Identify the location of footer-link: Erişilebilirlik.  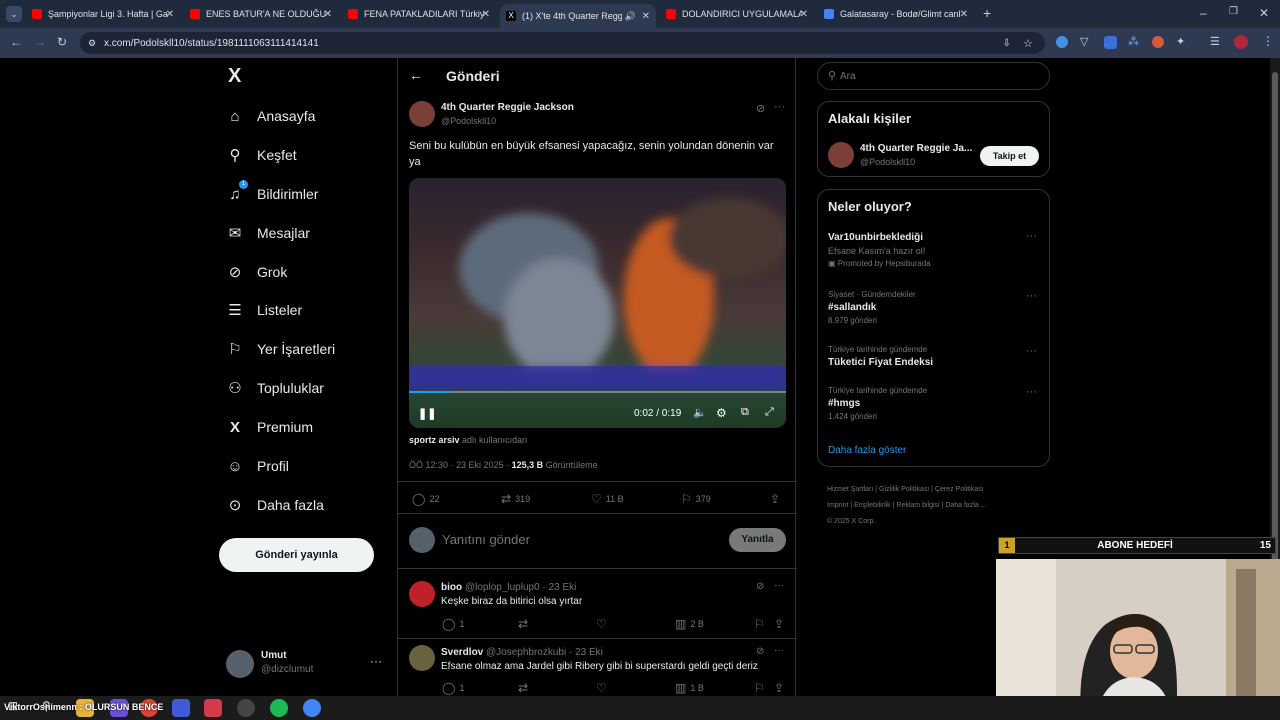
(872, 505).